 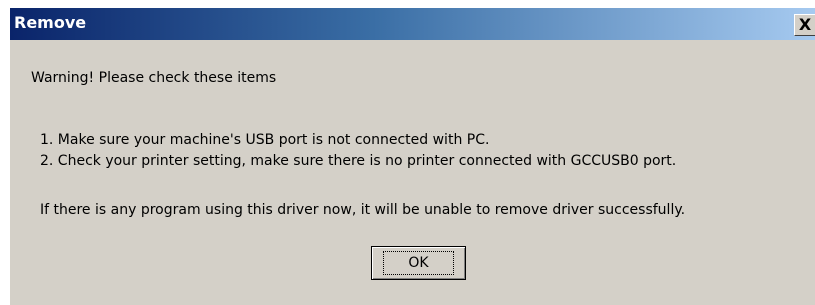 I want to click on close-icon: X, so click(x=805, y=24).